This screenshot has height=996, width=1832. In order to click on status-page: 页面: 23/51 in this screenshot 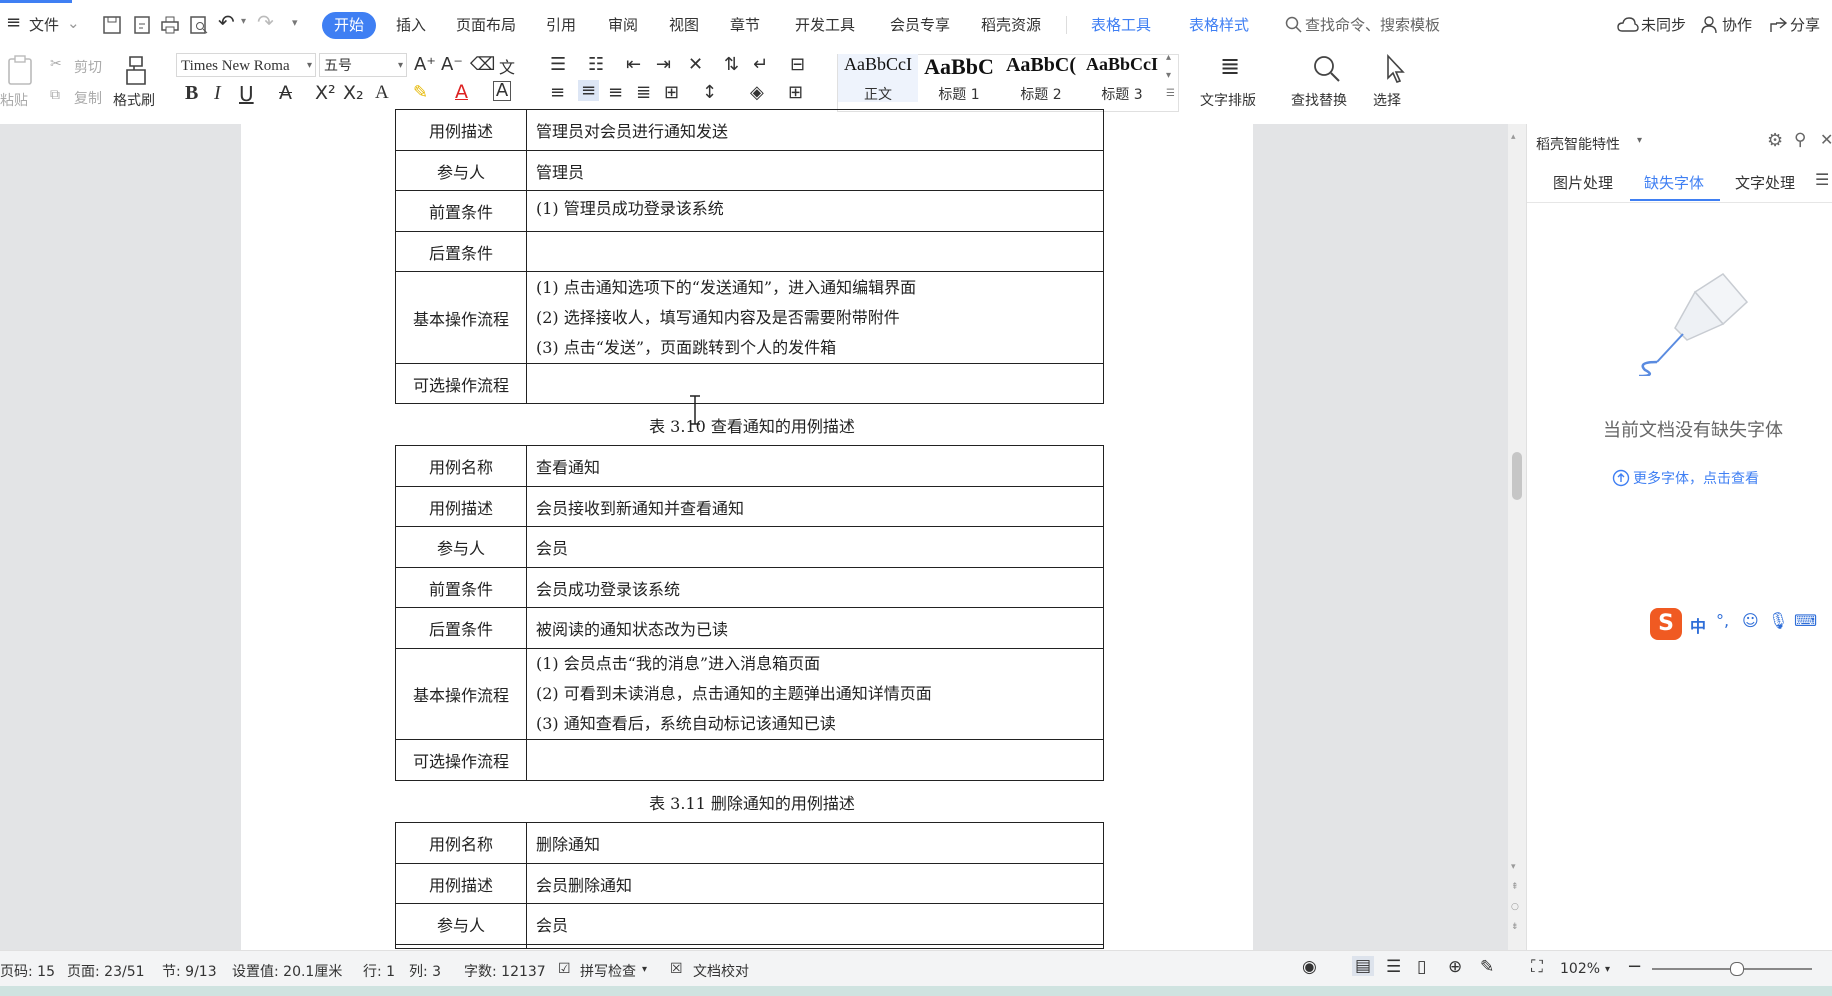, I will do `click(106, 971)`.